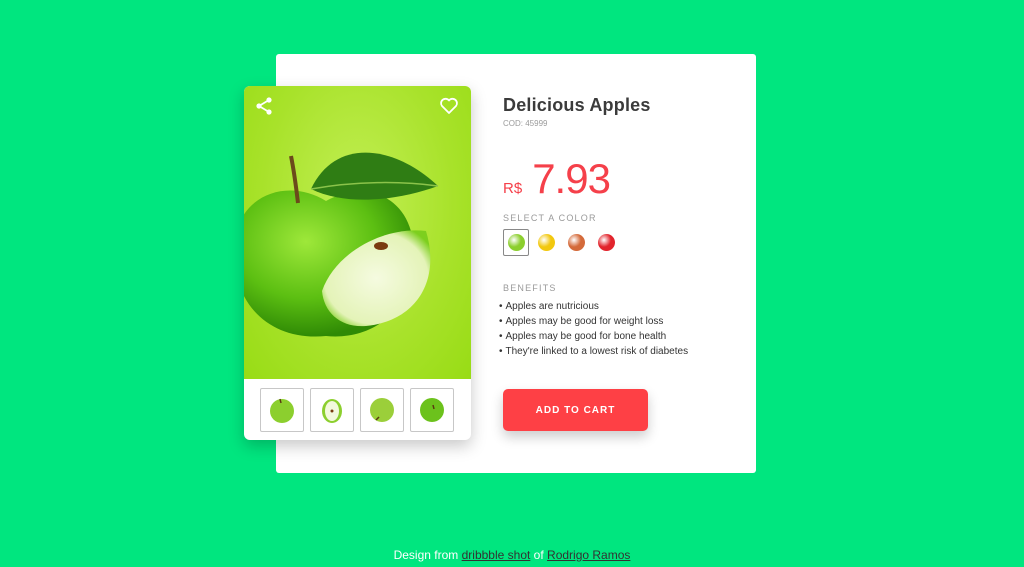  I want to click on swatch-red, so click(606, 242).